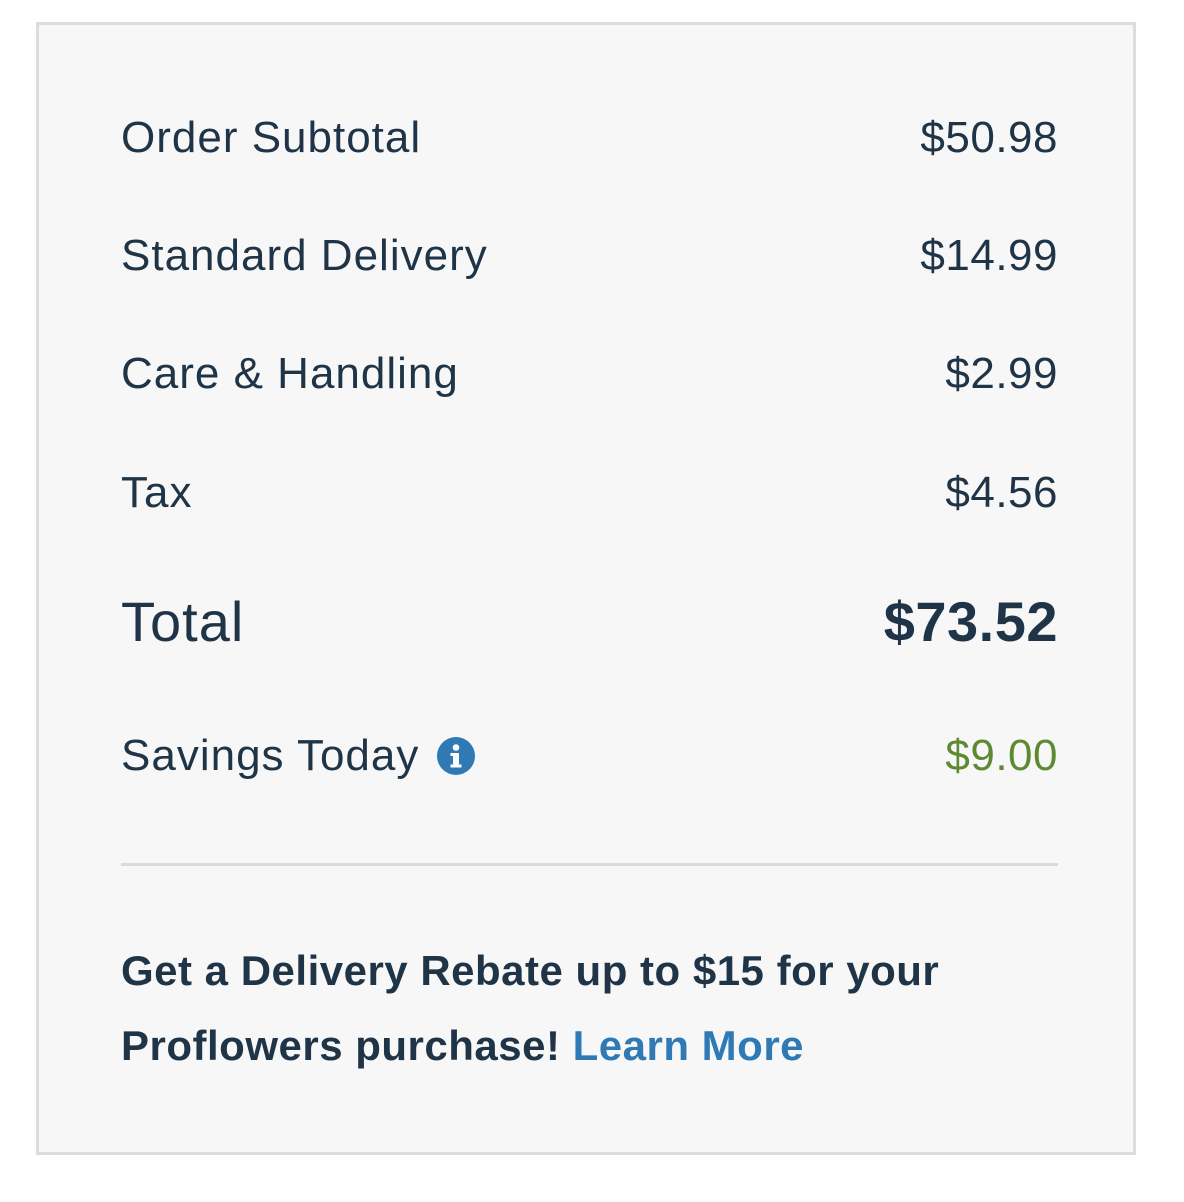  I want to click on total-label: Total, so click(183, 621).